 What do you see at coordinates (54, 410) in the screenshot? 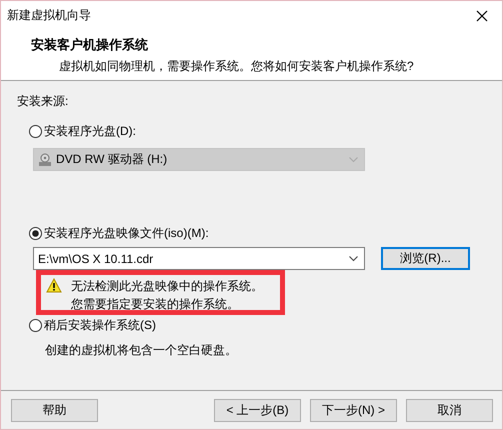
I see `wizard-button: 帮助` at bounding box center [54, 410].